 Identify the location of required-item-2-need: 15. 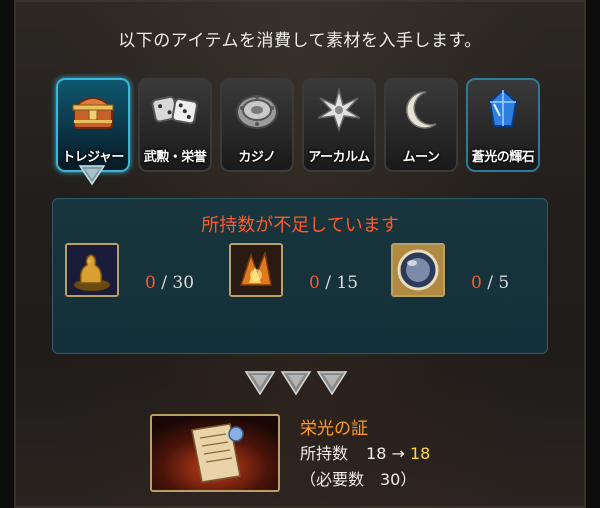
(347, 283).